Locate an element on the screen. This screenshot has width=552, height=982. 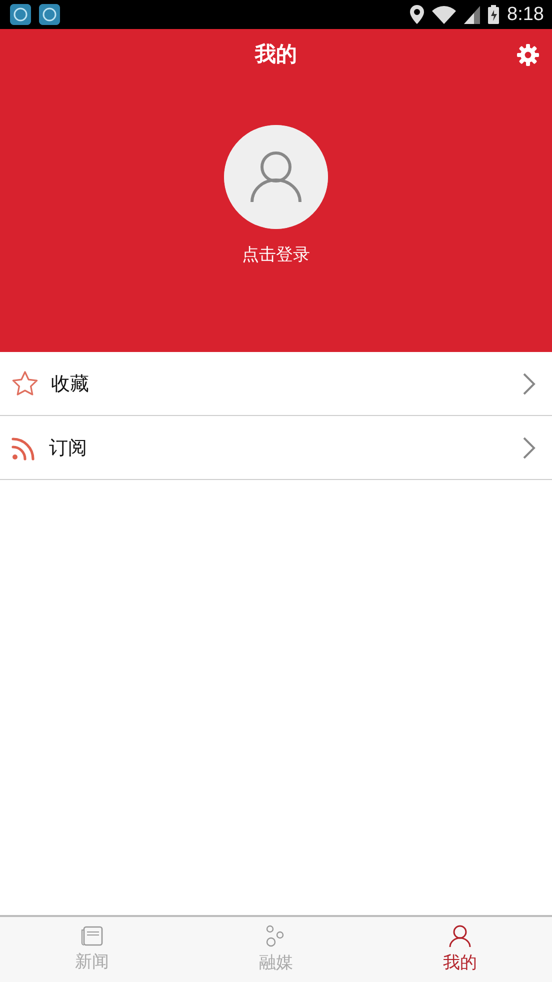
person-icon is located at coordinates (460, 936).